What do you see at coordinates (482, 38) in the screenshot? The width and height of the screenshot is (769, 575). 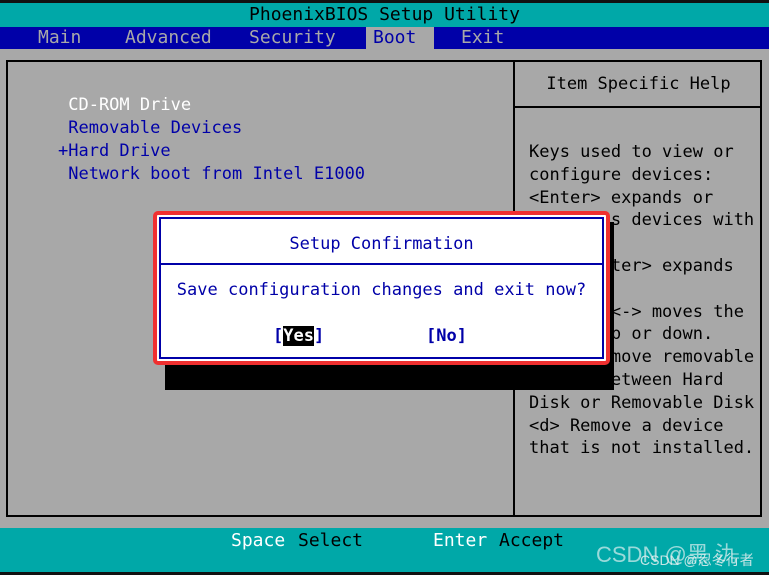 I see `menu-tab-exit: Exit` at bounding box center [482, 38].